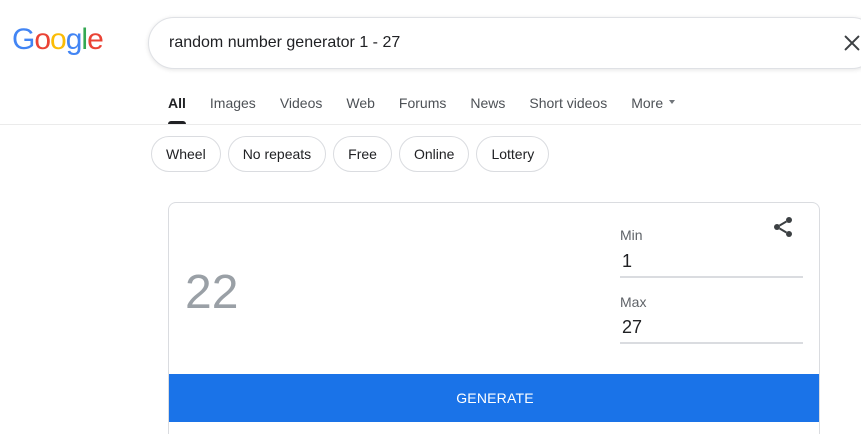 This screenshot has width=861, height=434. I want to click on search-box, so click(504, 43).